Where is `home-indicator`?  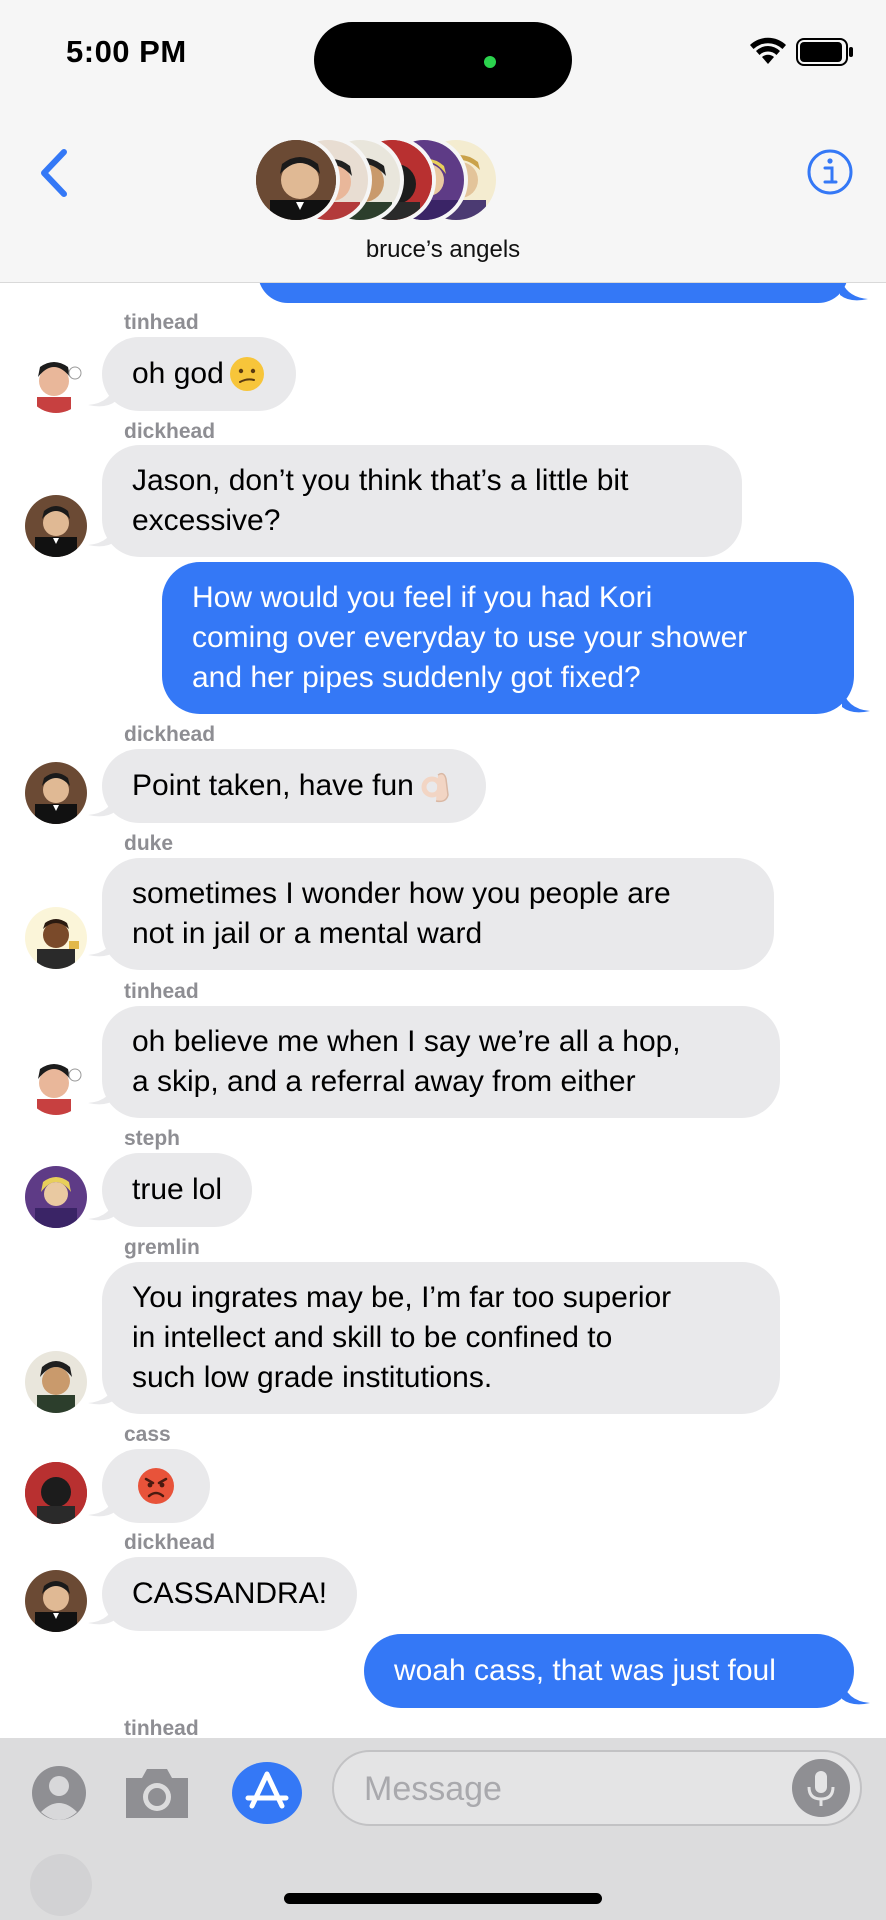
home-indicator is located at coordinates (443, 1898).